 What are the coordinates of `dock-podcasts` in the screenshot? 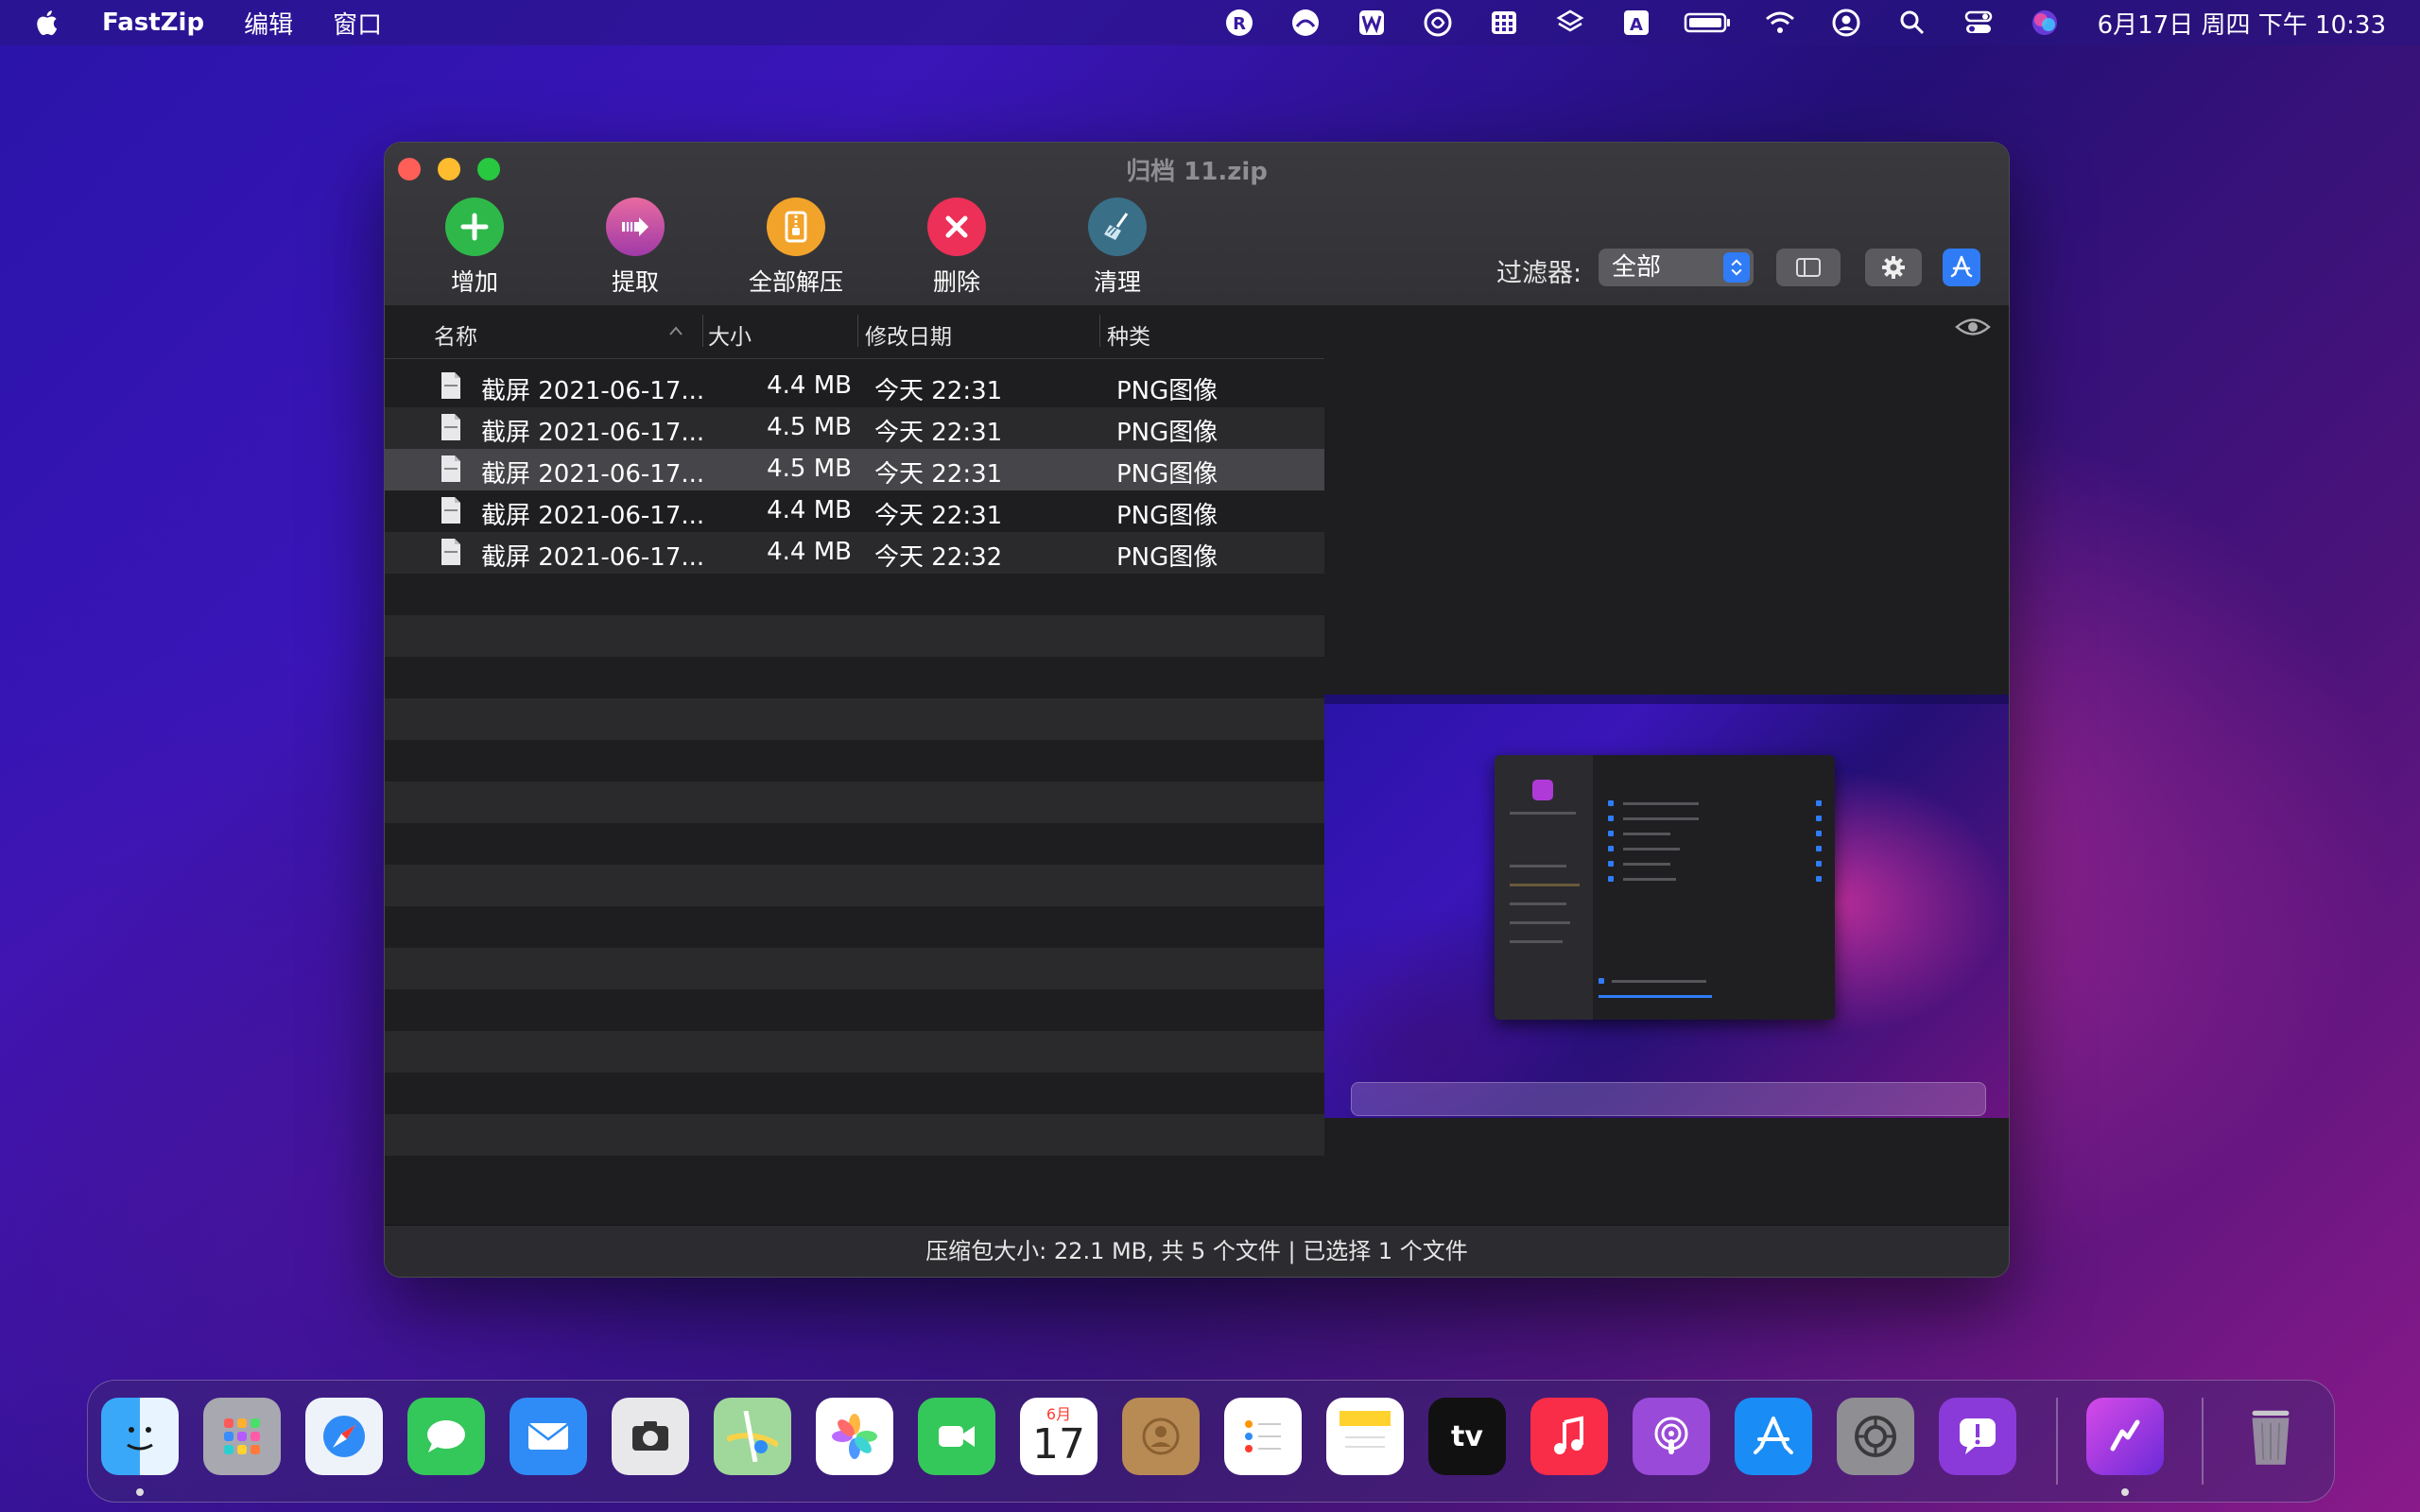 It's located at (1672, 1436).